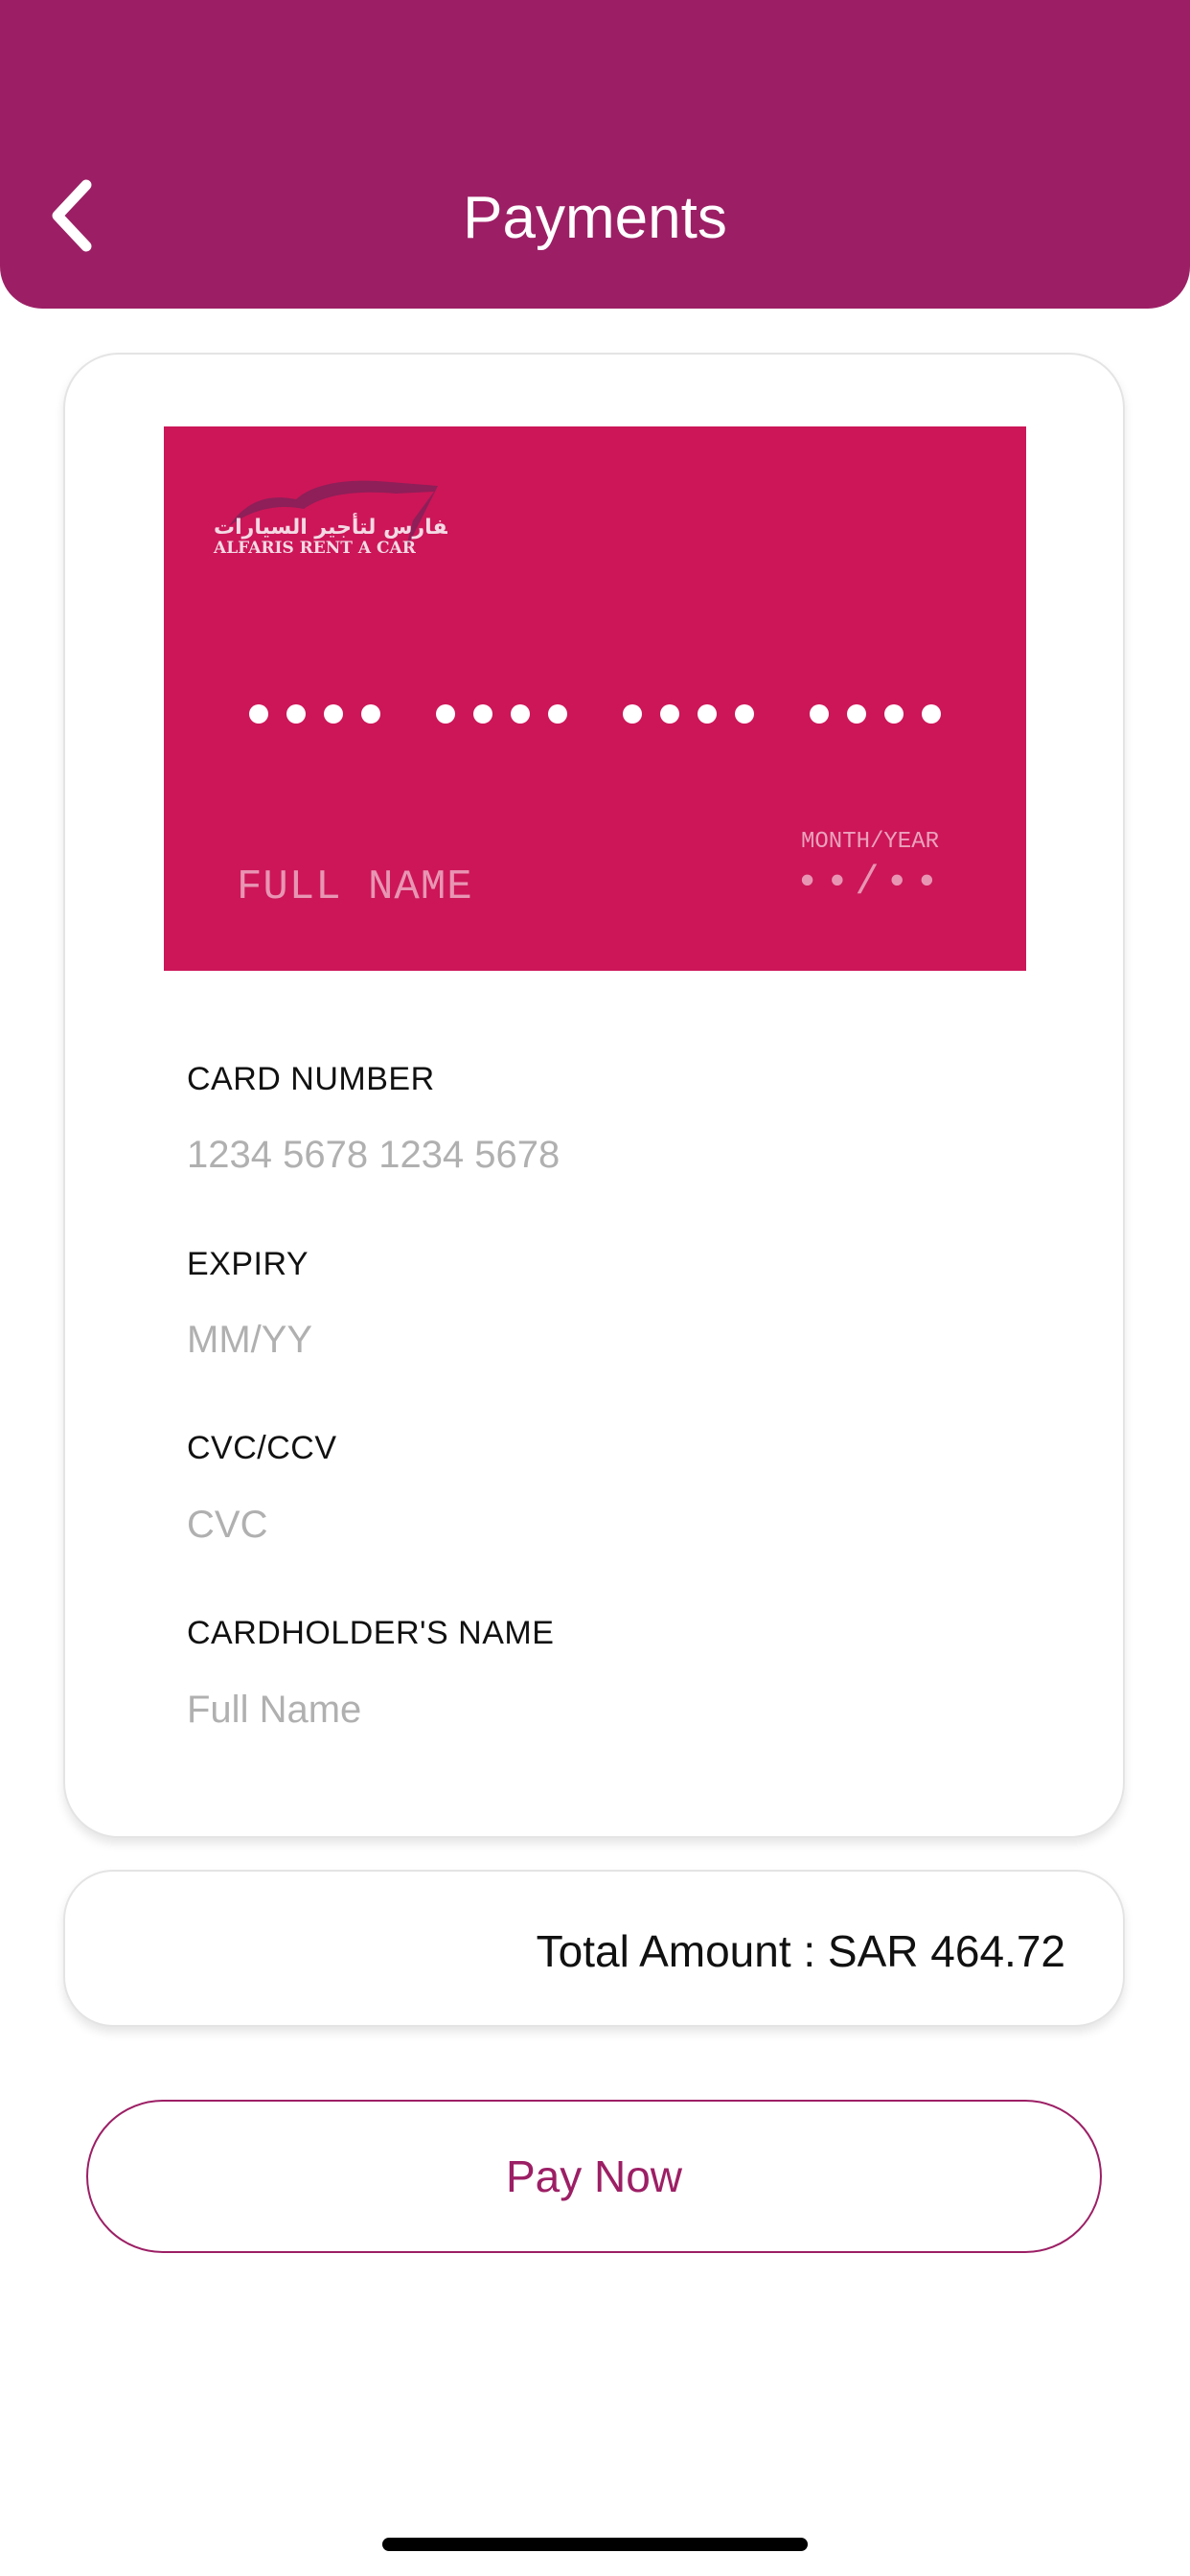 This screenshot has height=2576, width=1190. What do you see at coordinates (311, 1079) in the screenshot?
I see `card-number-label: CARD NUMBER` at bounding box center [311, 1079].